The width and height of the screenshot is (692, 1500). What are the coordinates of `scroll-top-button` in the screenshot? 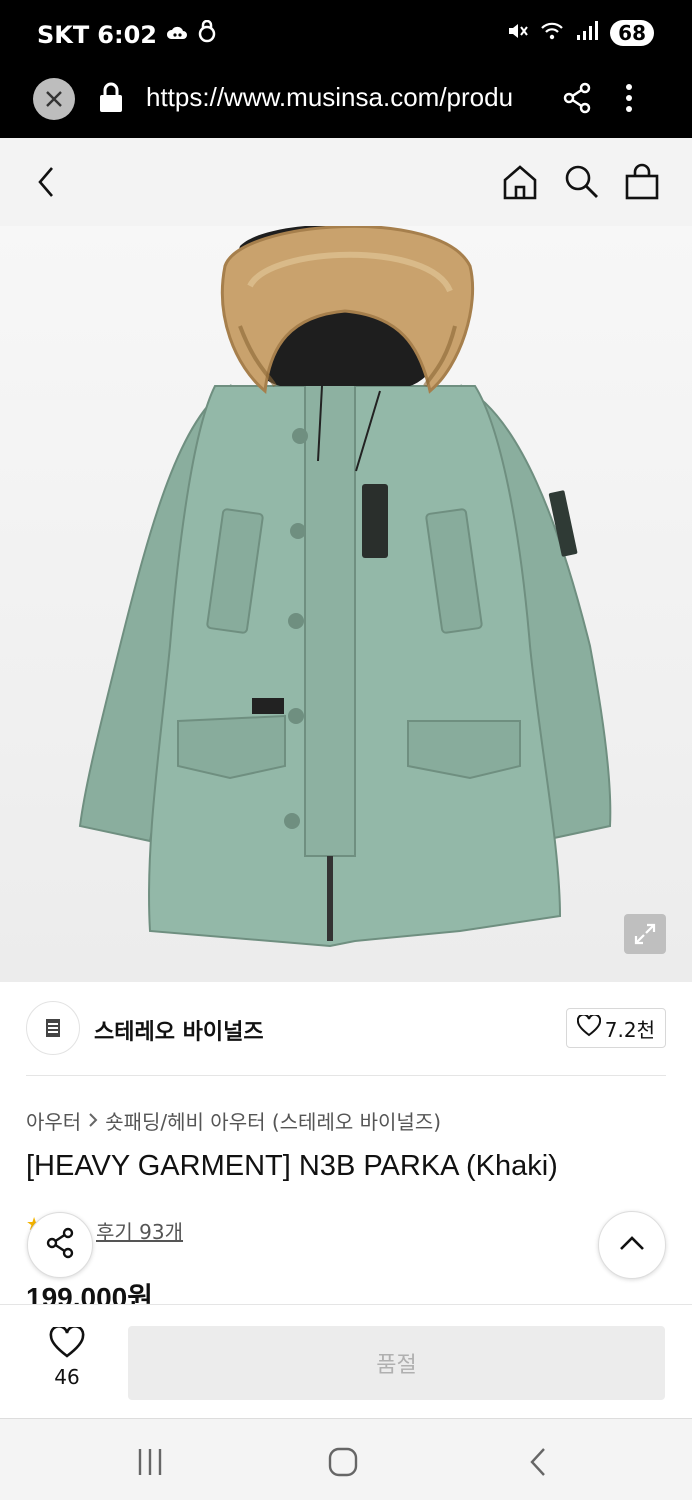 It's located at (632, 1245).